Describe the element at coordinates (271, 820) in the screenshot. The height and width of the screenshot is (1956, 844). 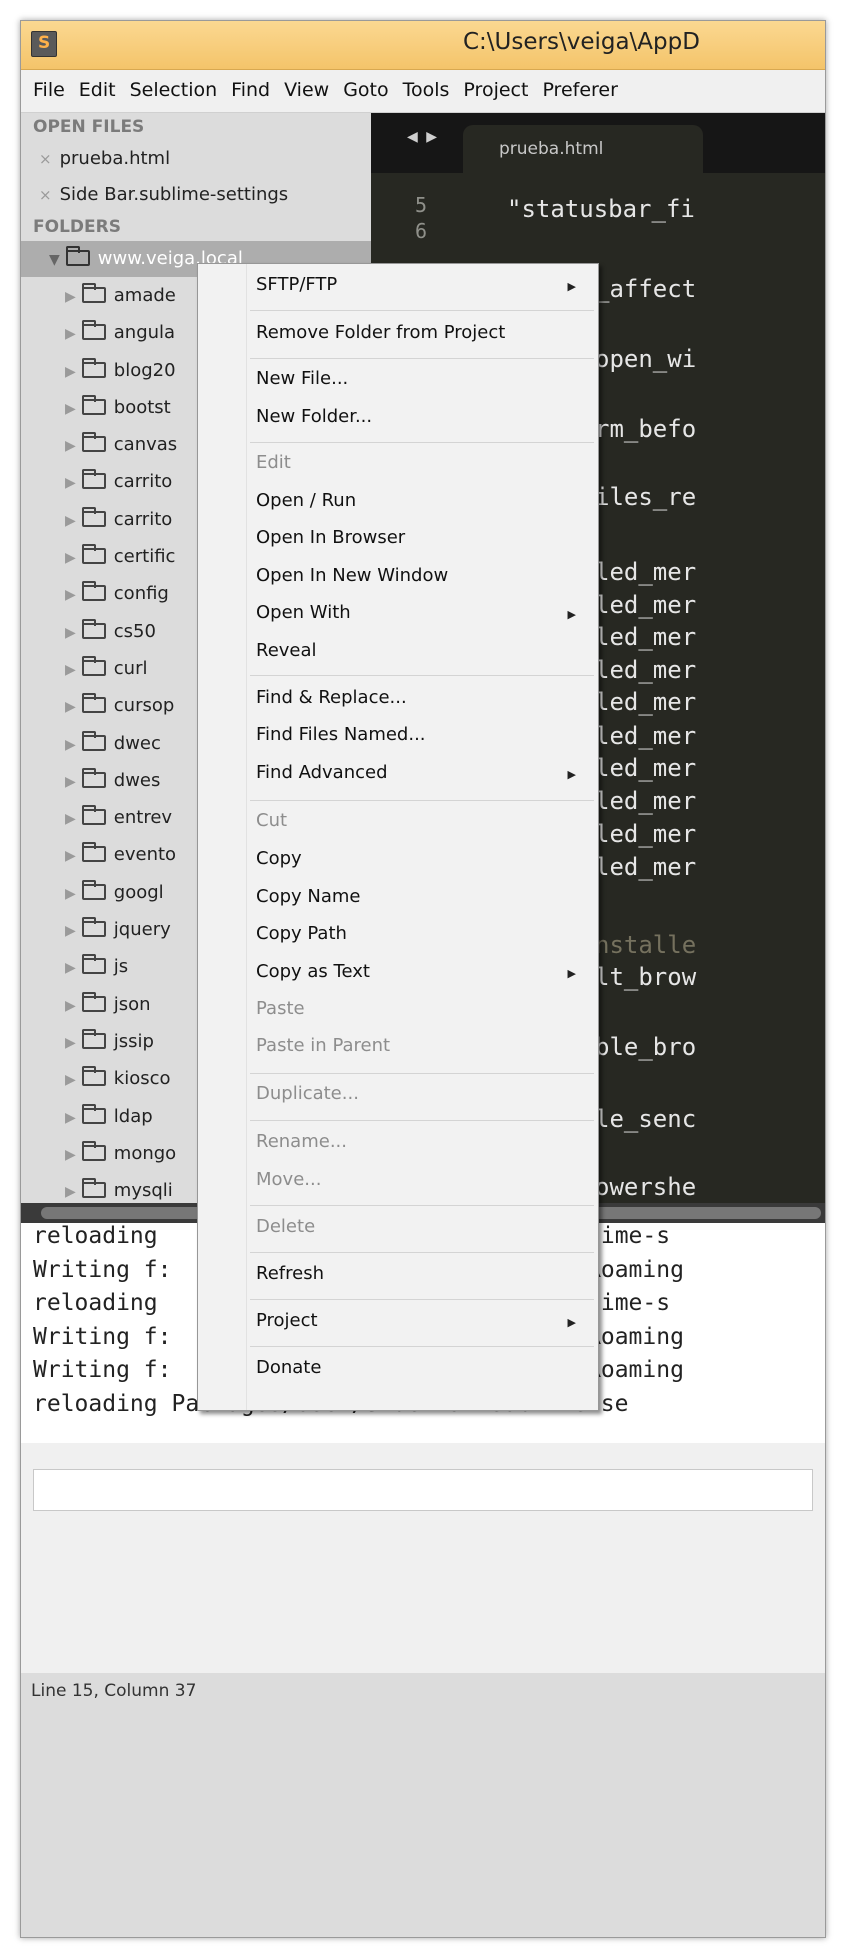
I see `menu-item-cut: Cut` at that location.